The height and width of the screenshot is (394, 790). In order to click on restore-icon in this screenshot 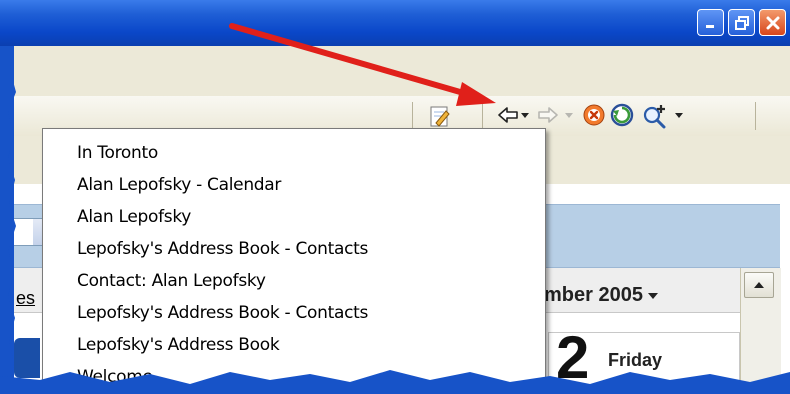, I will do `click(741, 22)`.